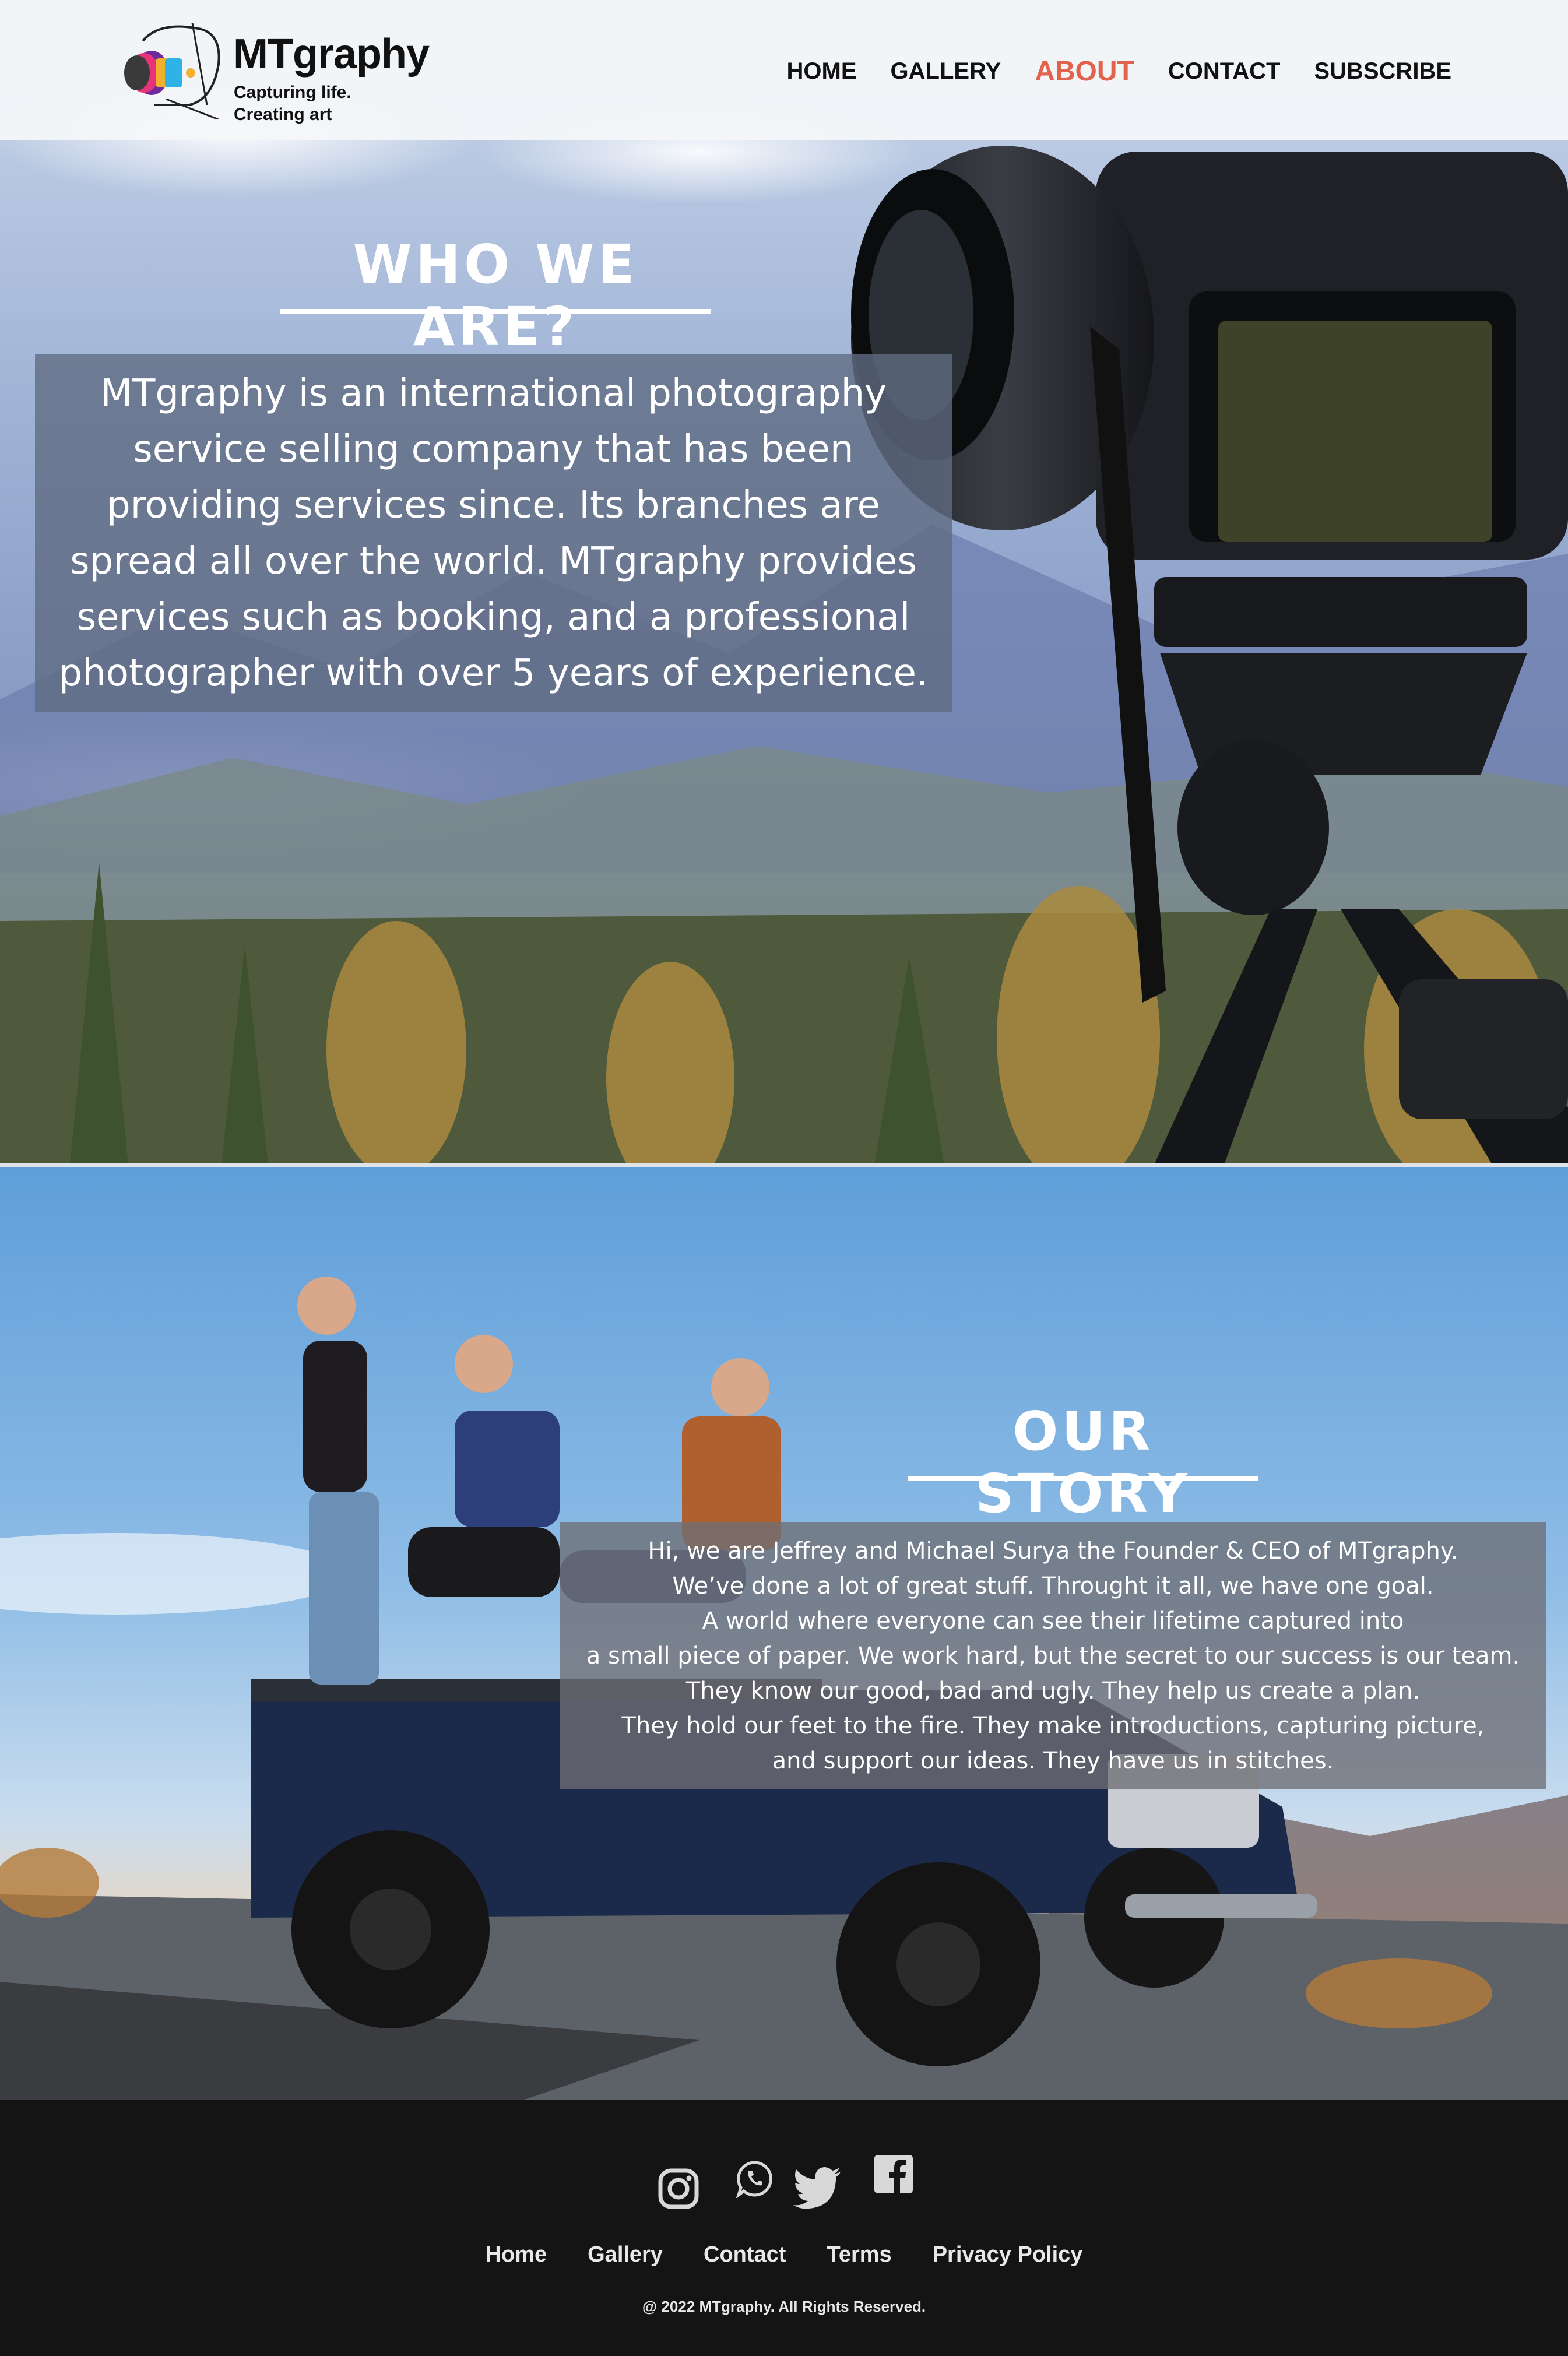 The width and height of the screenshot is (1568, 2356). I want to click on site-logo: MTgraphy Capturing life. Creating art, so click(282, 70).